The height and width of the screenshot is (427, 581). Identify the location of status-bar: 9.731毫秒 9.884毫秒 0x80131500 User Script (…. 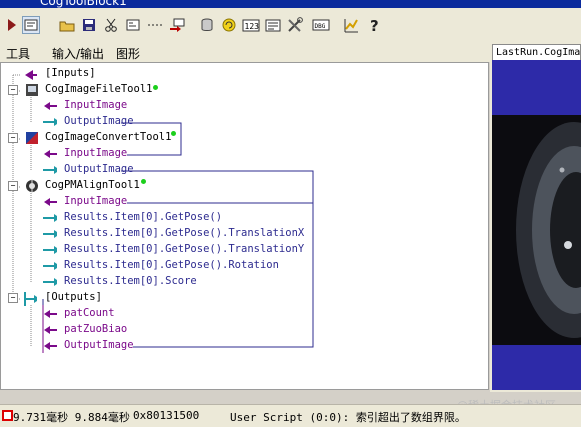
(290, 415).